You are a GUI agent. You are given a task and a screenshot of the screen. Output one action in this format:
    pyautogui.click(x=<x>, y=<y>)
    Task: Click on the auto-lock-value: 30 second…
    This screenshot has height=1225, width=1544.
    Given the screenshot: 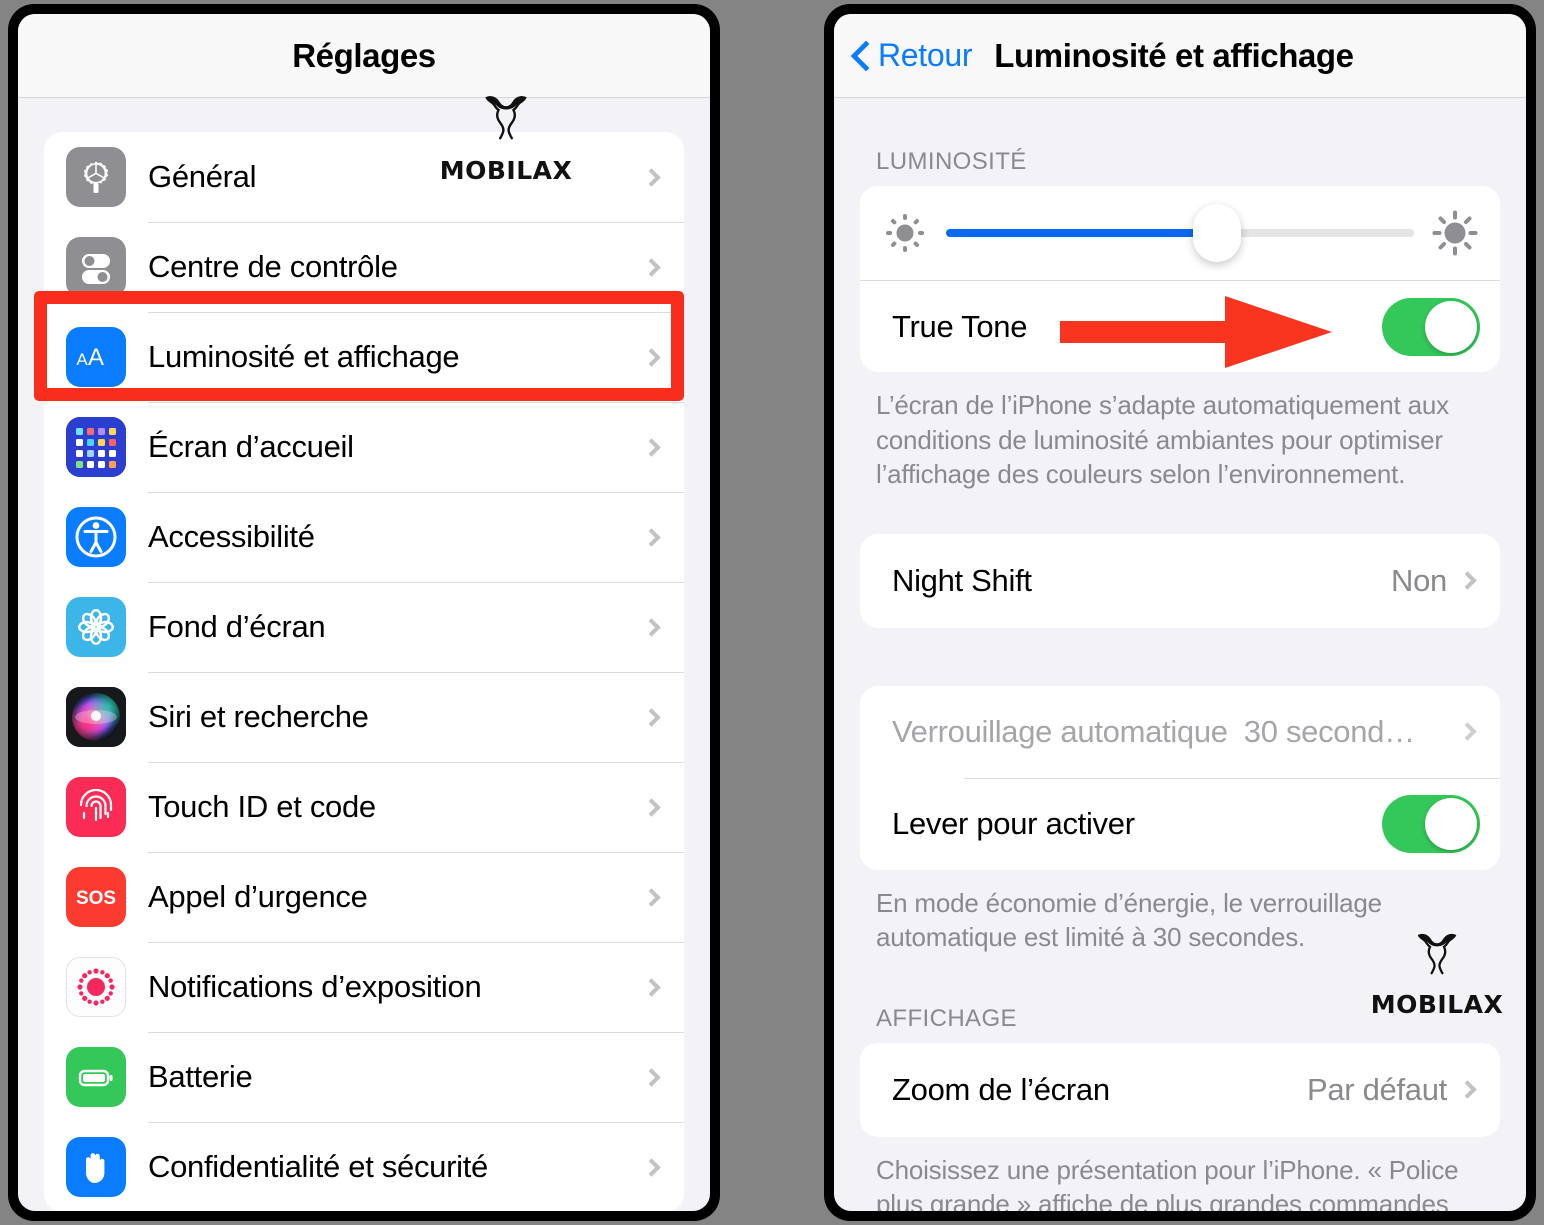 What is the action you would take?
    pyautogui.click(x=1329, y=731)
    